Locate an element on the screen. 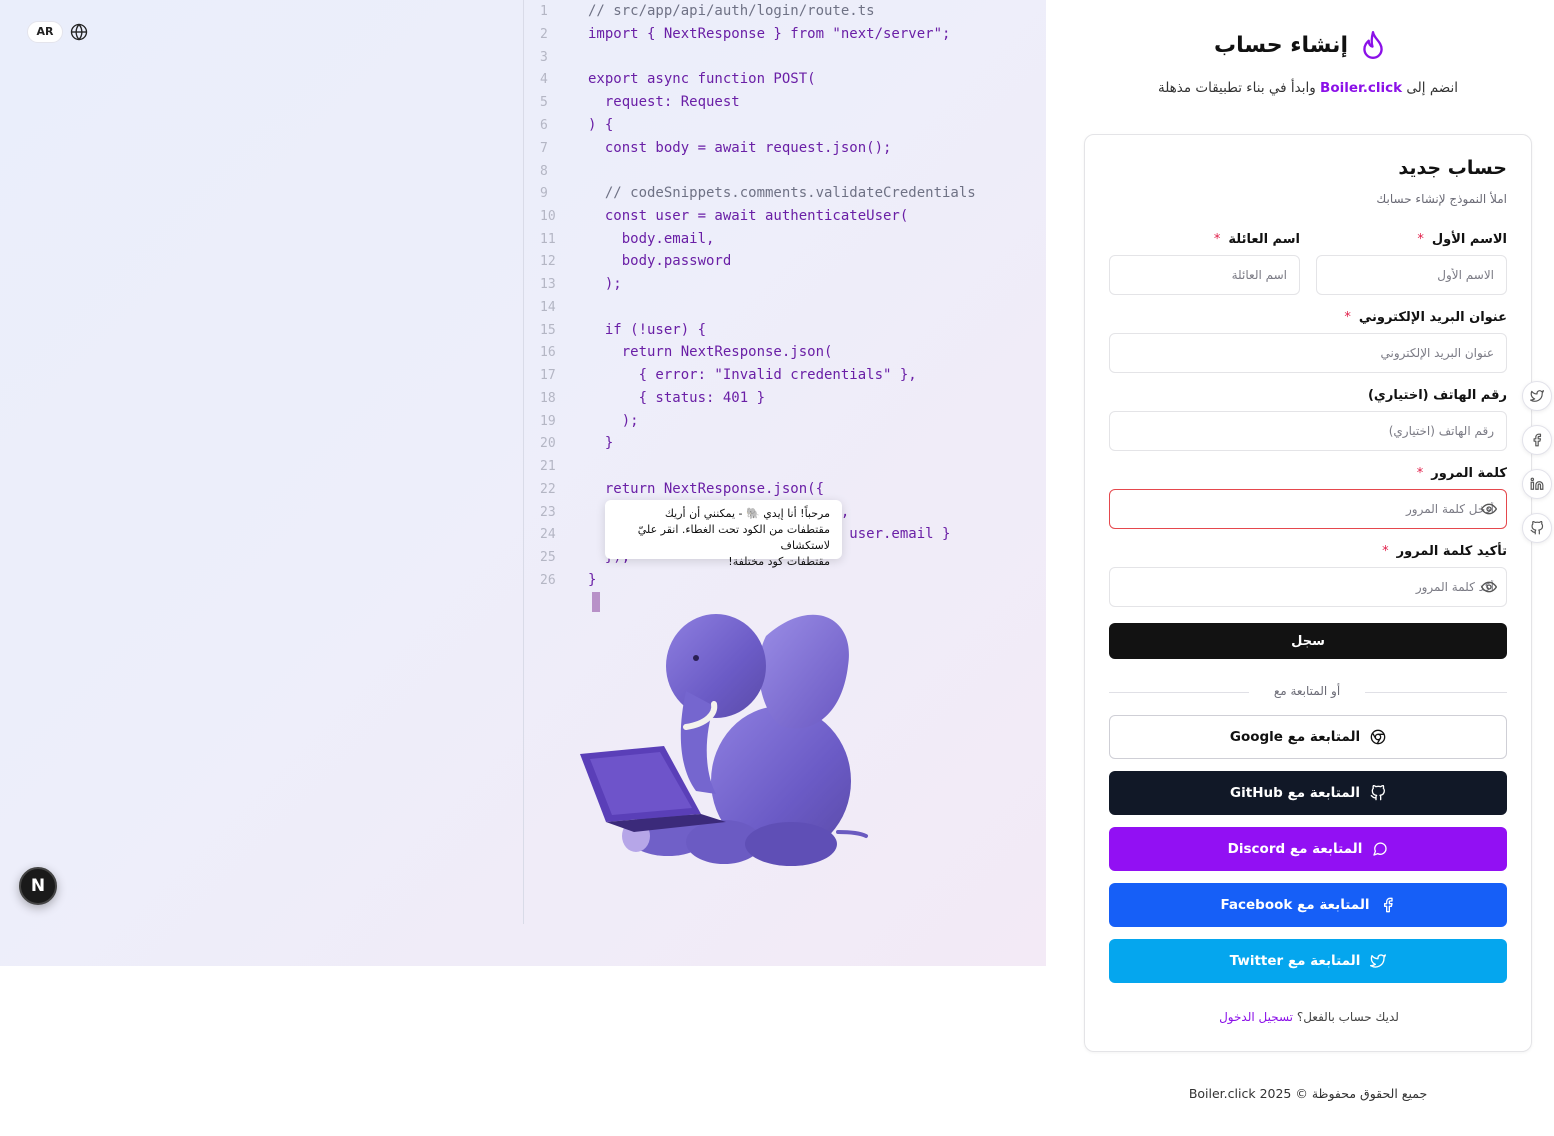 This screenshot has width=1554, height=1136. code-line: 26} is located at coordinates (784, 580).